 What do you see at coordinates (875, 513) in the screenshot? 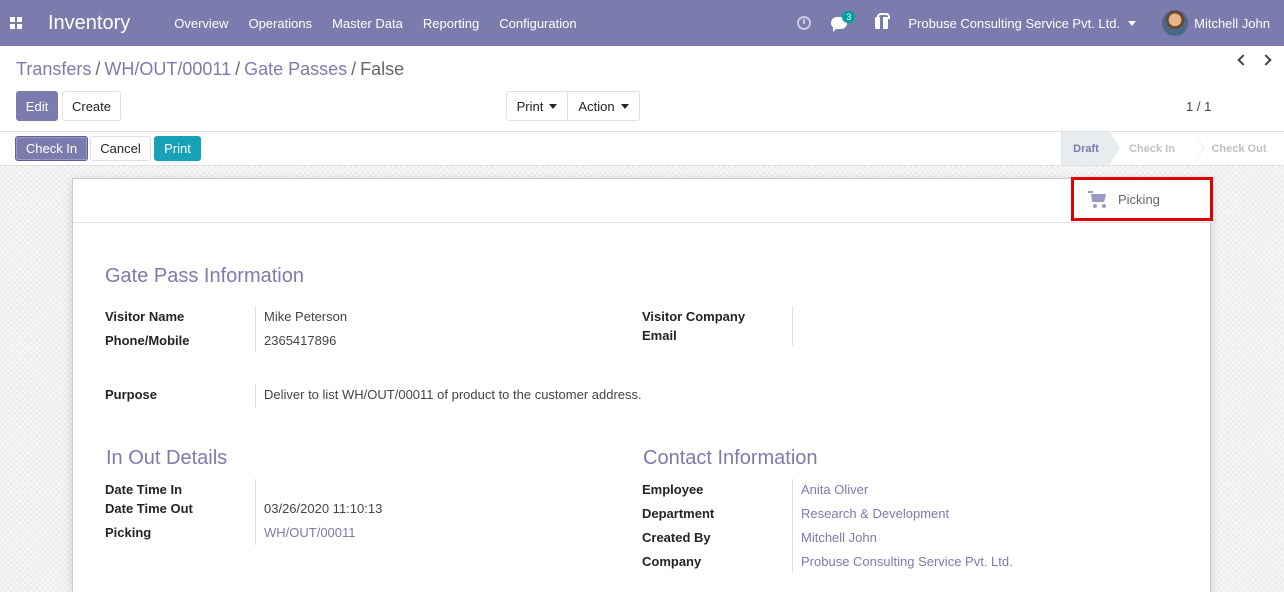
I see `department-link: Research & Development` at bounding box center [875, 513].